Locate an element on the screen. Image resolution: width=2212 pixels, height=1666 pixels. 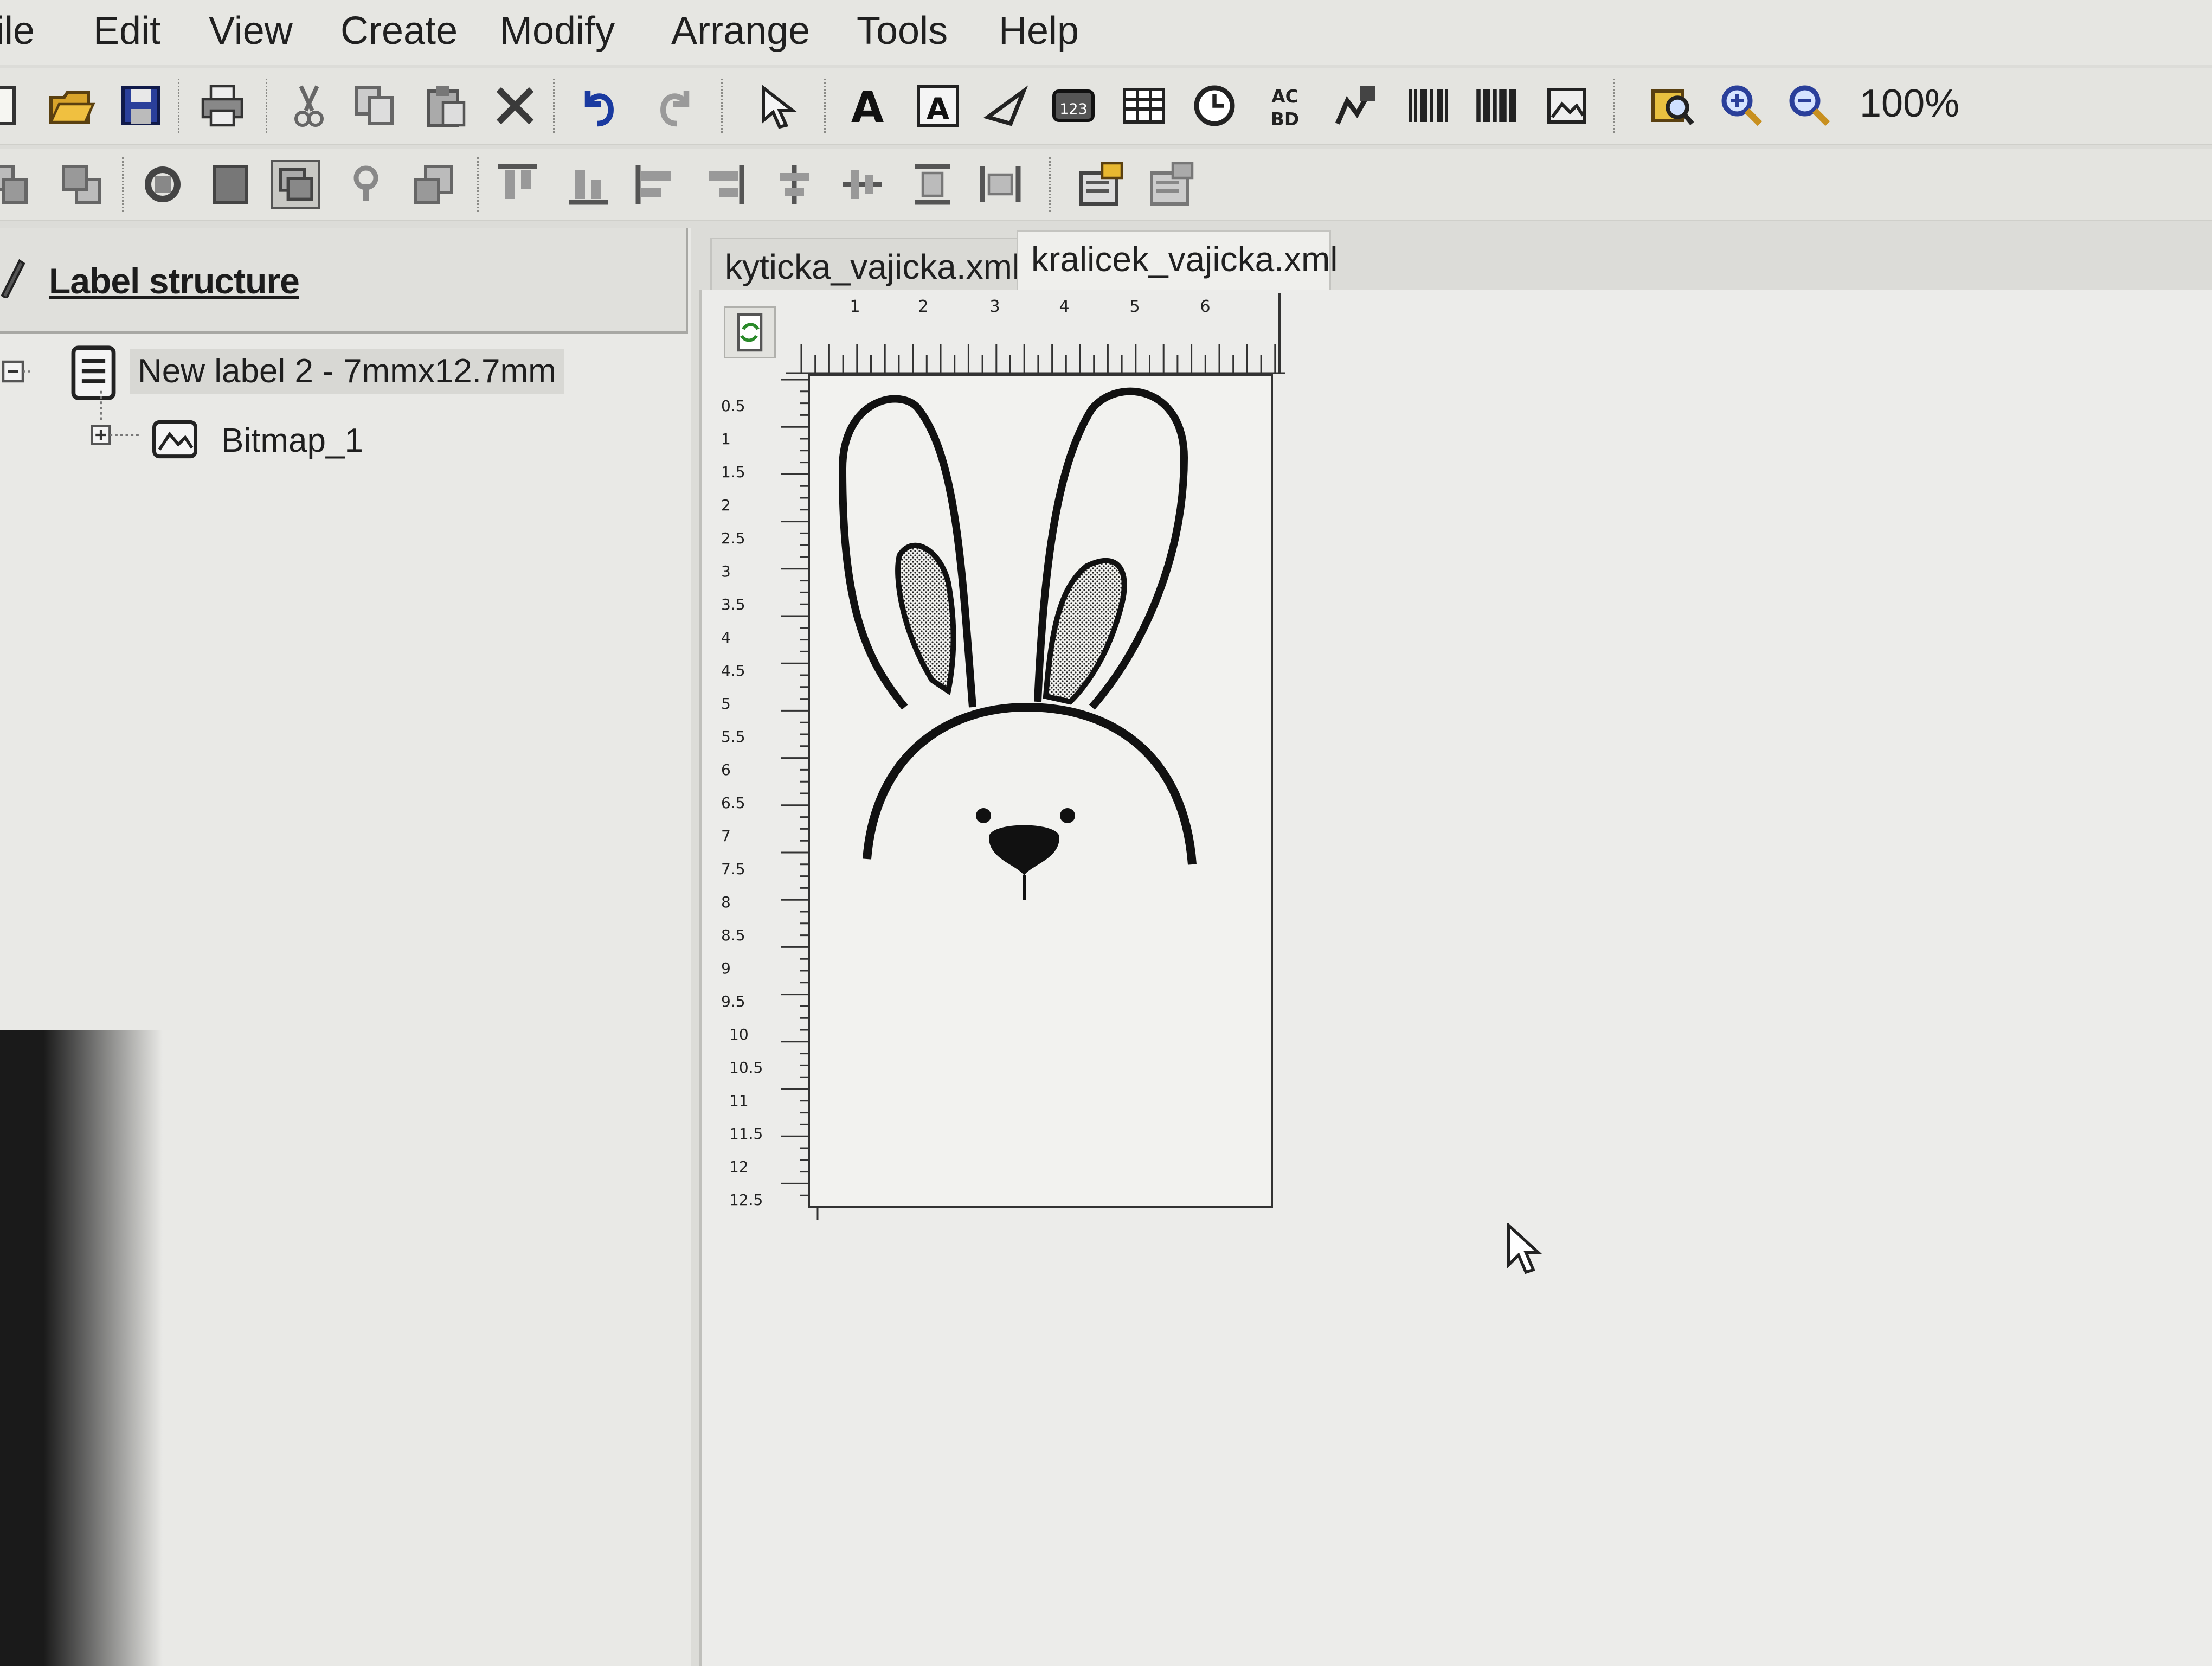
barcode2-icon is located at coordinates (1496, 105).